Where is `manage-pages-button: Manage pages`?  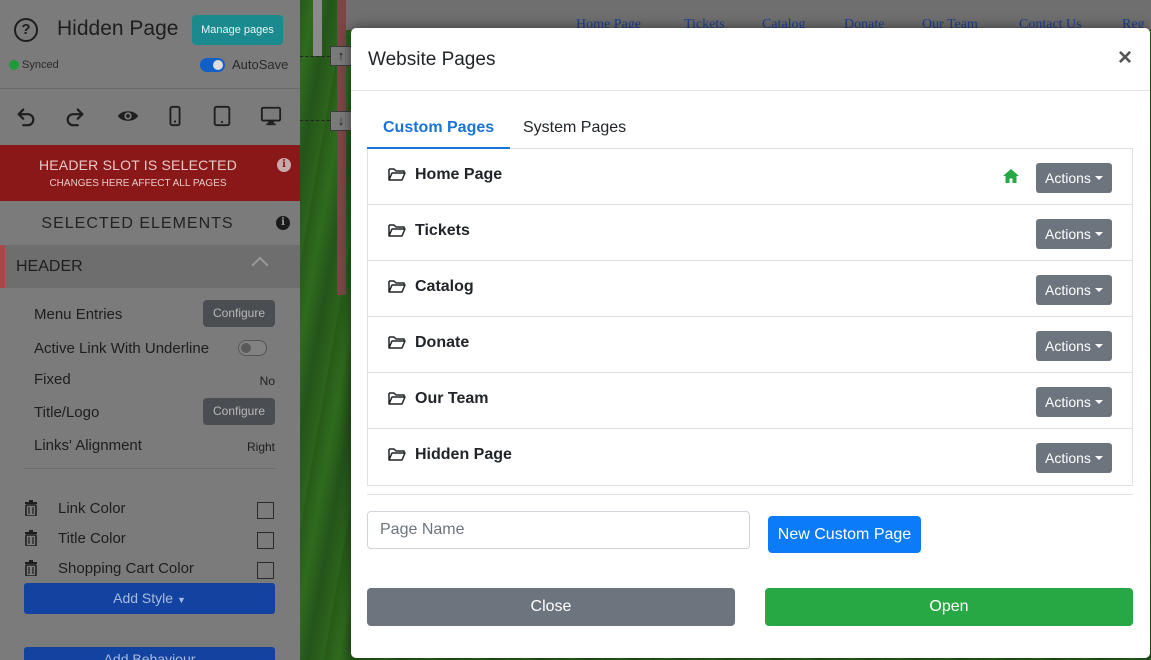
manage-pages-button: Manage pages is located at coordinates (237, 30).